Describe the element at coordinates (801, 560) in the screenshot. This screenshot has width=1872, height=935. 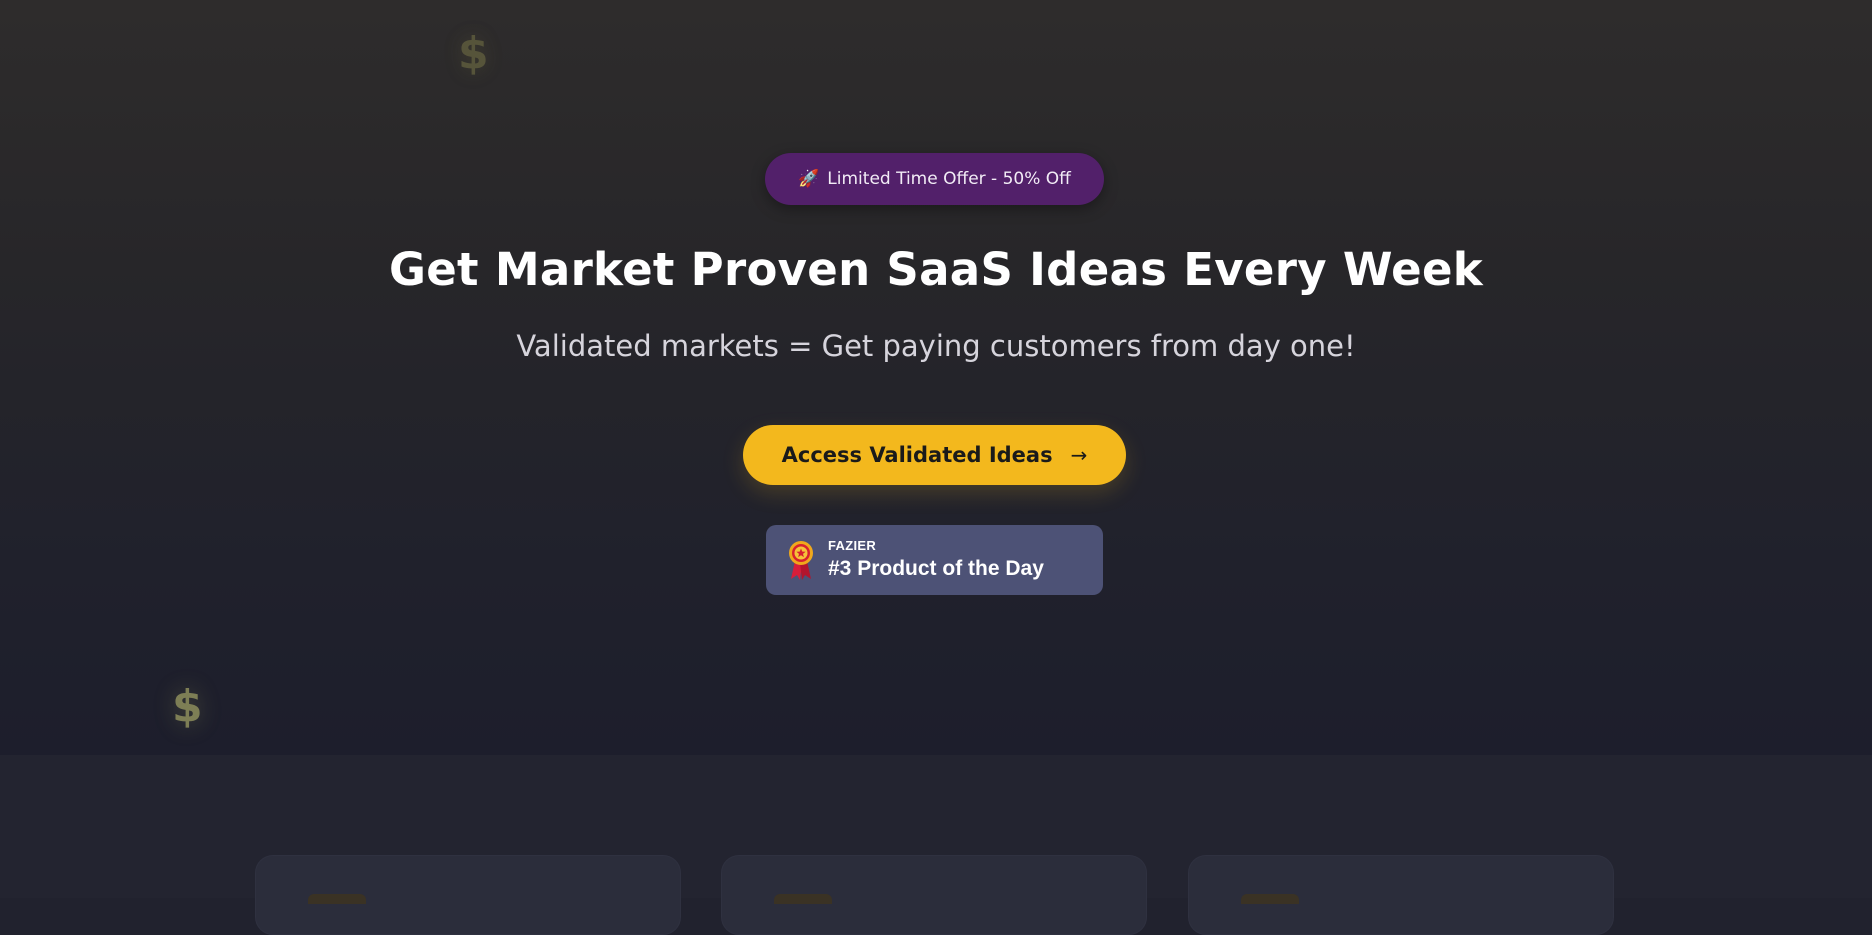
I see `medal-icon` at that location.